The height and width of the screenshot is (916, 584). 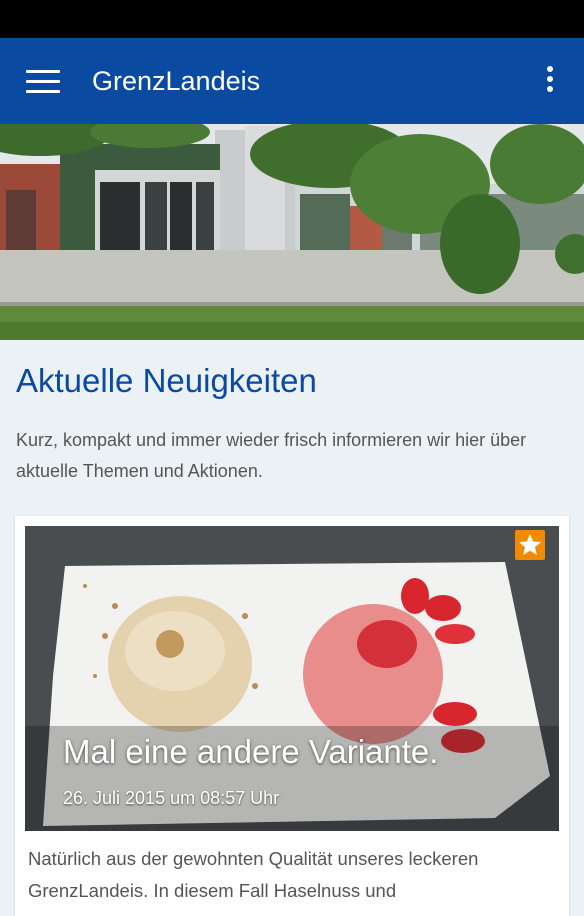 What do you see at coordinates (292, 19) in the screenshot?
I see `status-bar` at bounding box center [292, 19].